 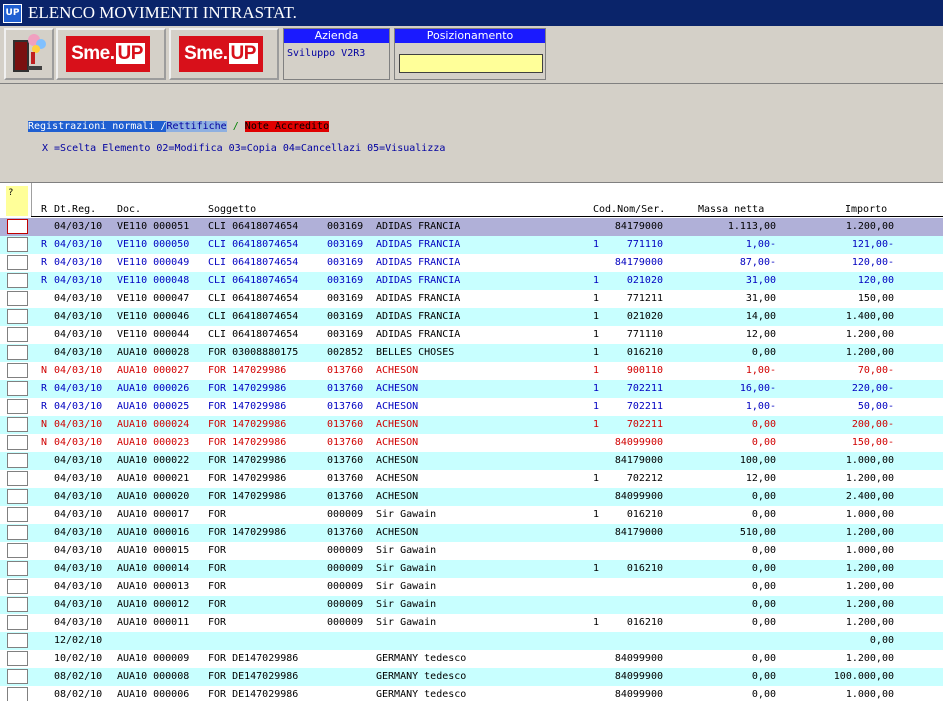 What do you see at coordinates (78, 640) in the screenshot?
I see `row-date: 12/02/10` at bounding box center [78, 640].